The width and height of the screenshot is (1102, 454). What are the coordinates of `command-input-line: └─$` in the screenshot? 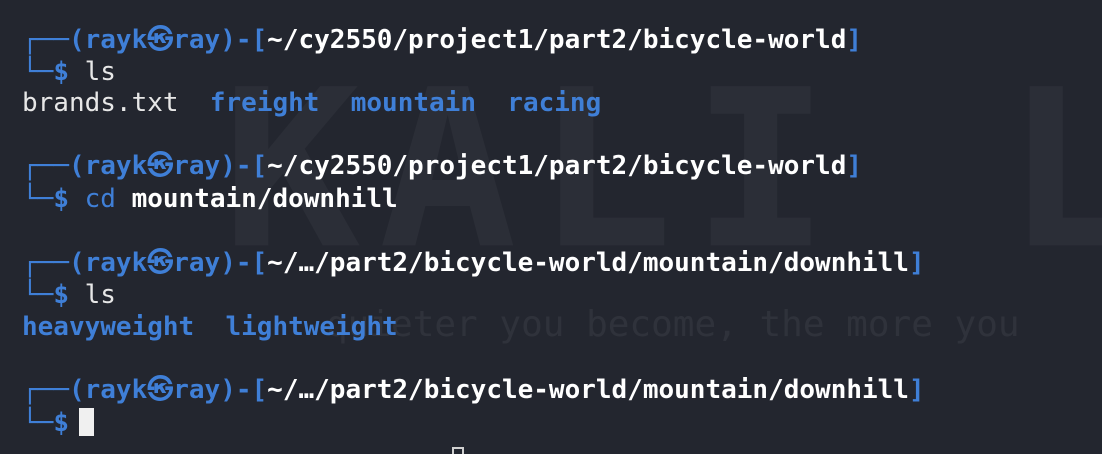 It's located at (58, 423).